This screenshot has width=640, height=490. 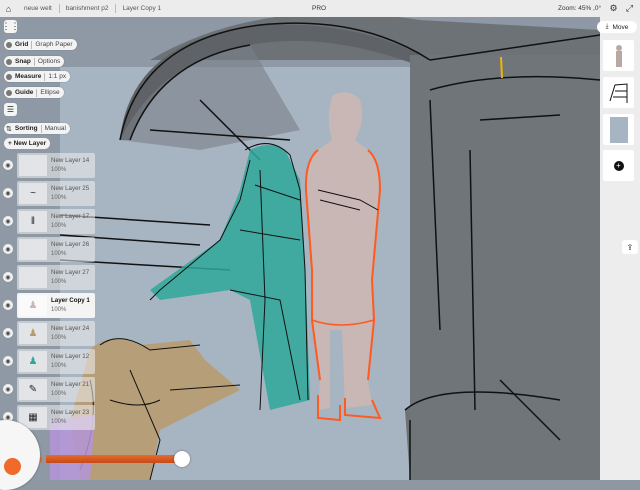 I want to click on layer-name: Layer Copy 1, so click(x=70, y=300).